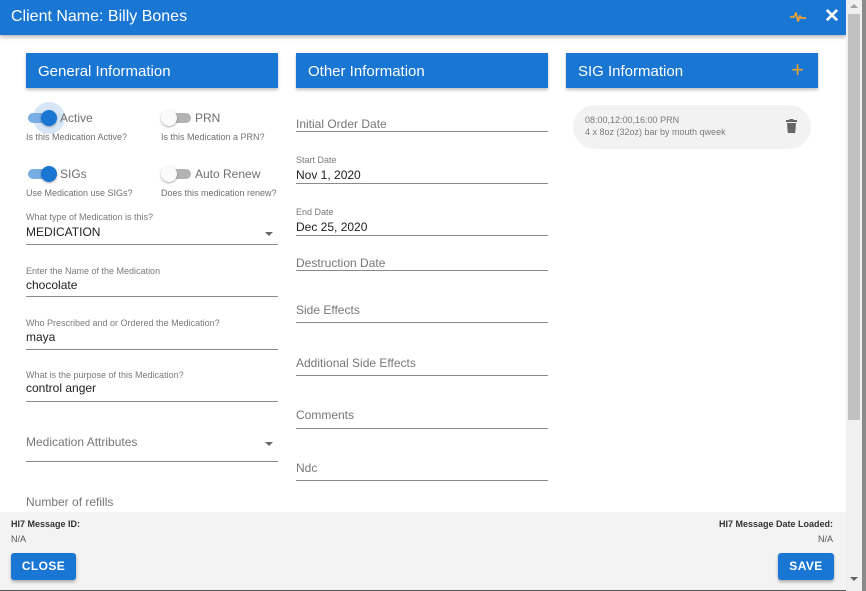 This screenshot has width=866, height=591. Describe the element at coordinates (798, 17) in the screenshot. I see `pulse-icon` at that location.